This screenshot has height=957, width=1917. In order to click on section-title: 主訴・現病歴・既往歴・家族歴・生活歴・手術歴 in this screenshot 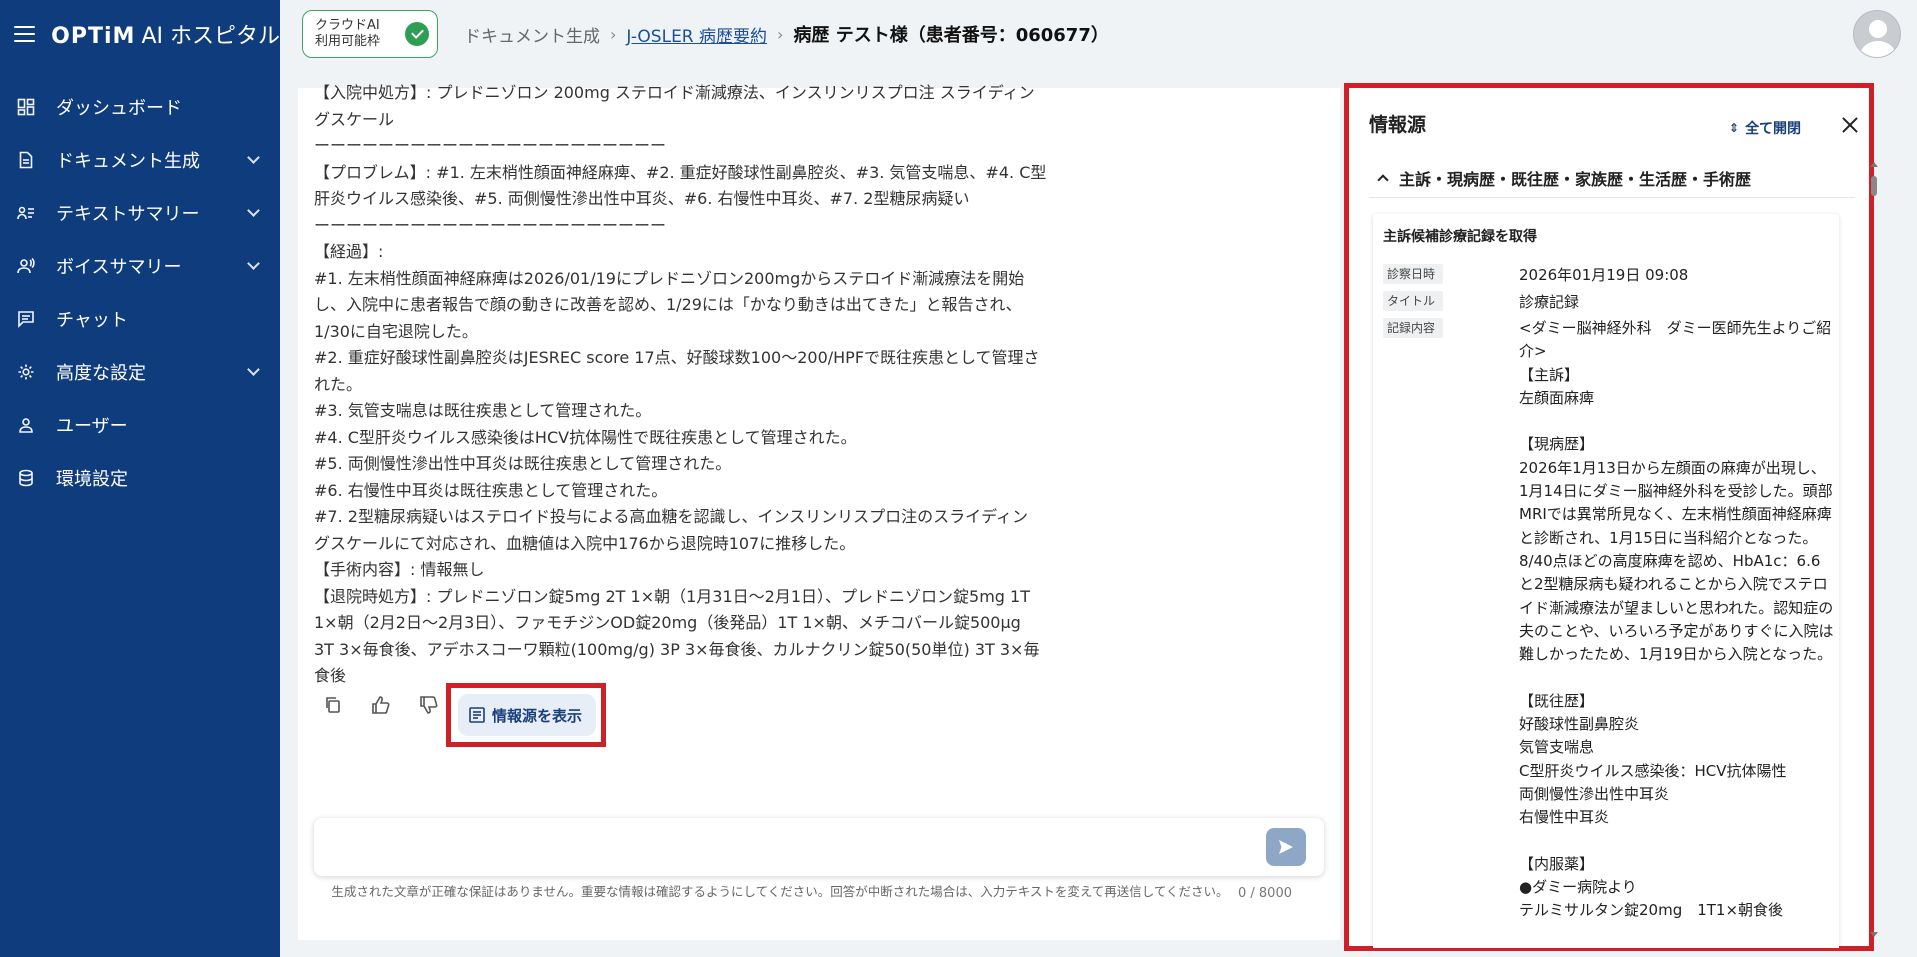, I will do `click(1575, 179)`.